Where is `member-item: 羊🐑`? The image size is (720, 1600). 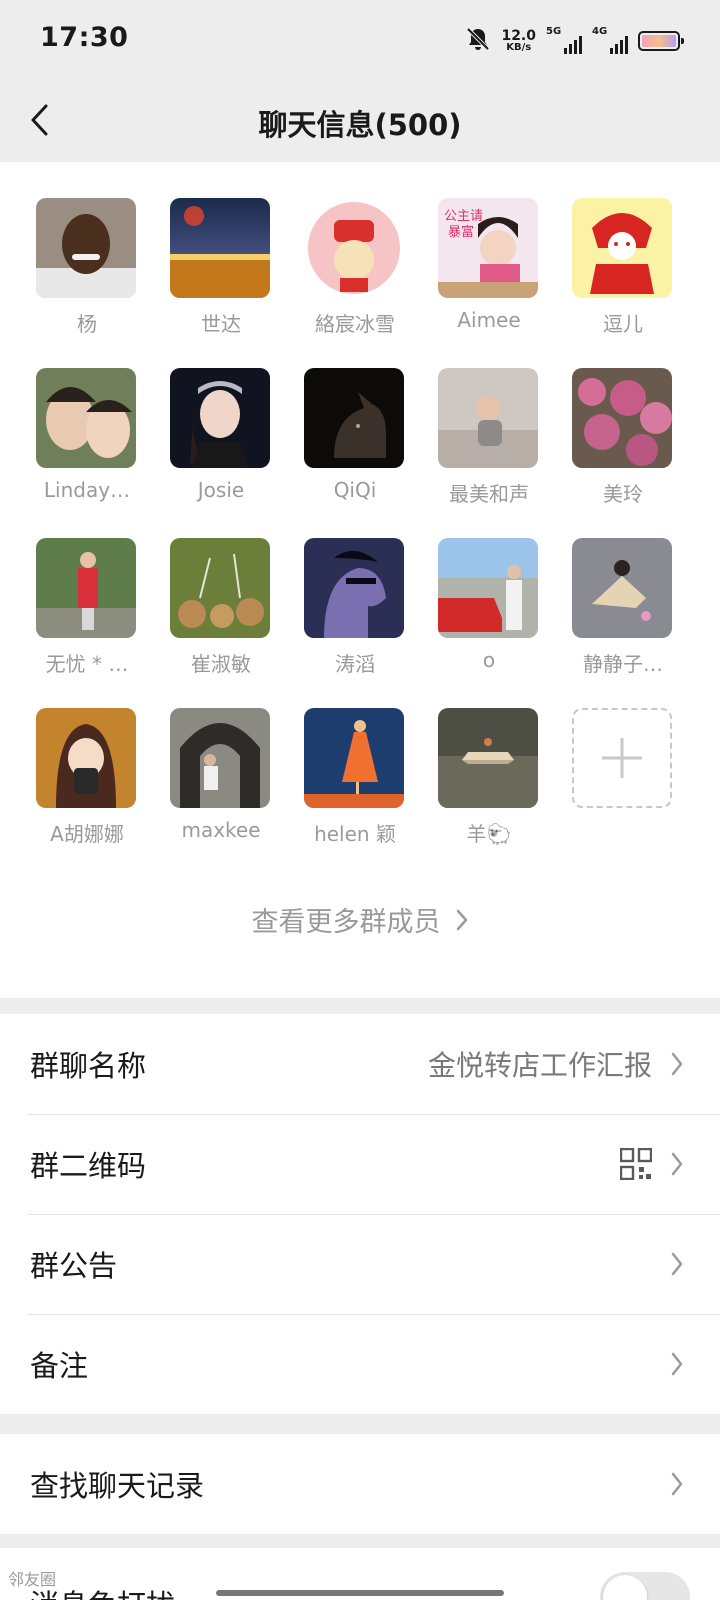 member-item: 羊🐑 is located at coordinates (489, 777).